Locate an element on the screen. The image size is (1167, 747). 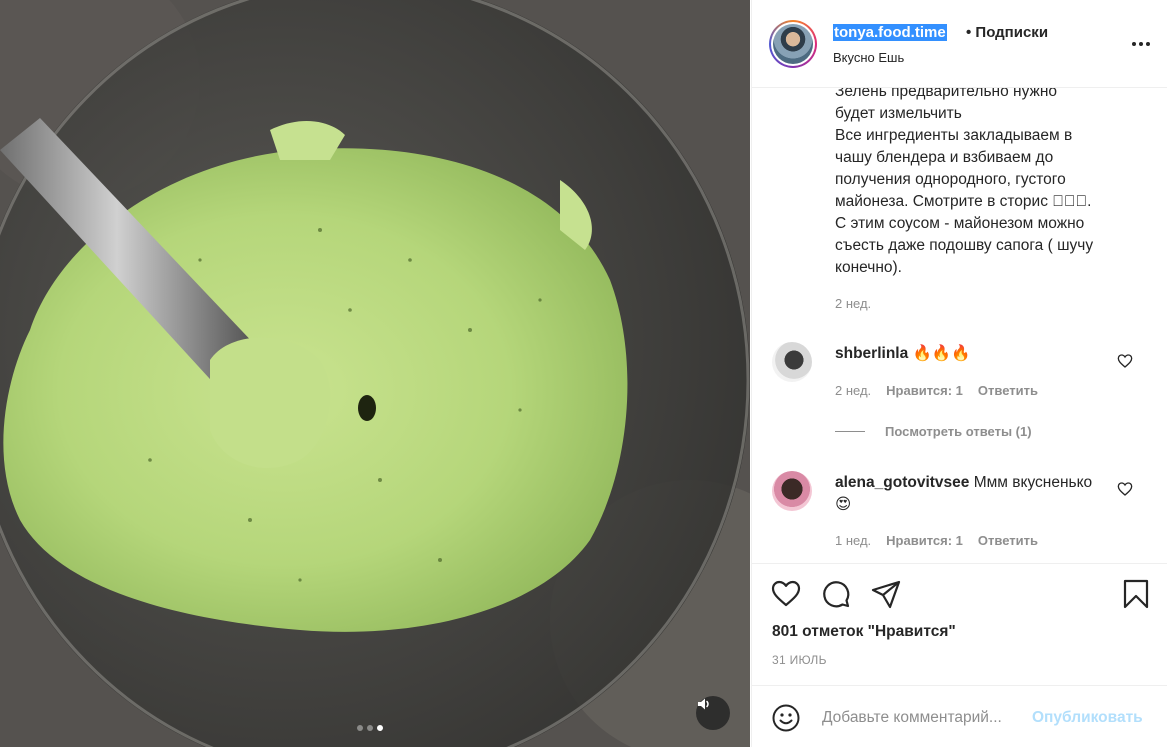
replies-divider is located at coordinates (850, 431).